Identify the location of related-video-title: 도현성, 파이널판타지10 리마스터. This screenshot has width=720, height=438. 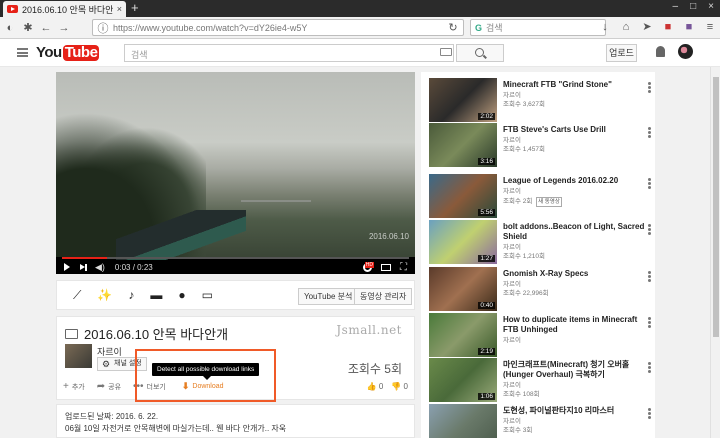
(577, 411).